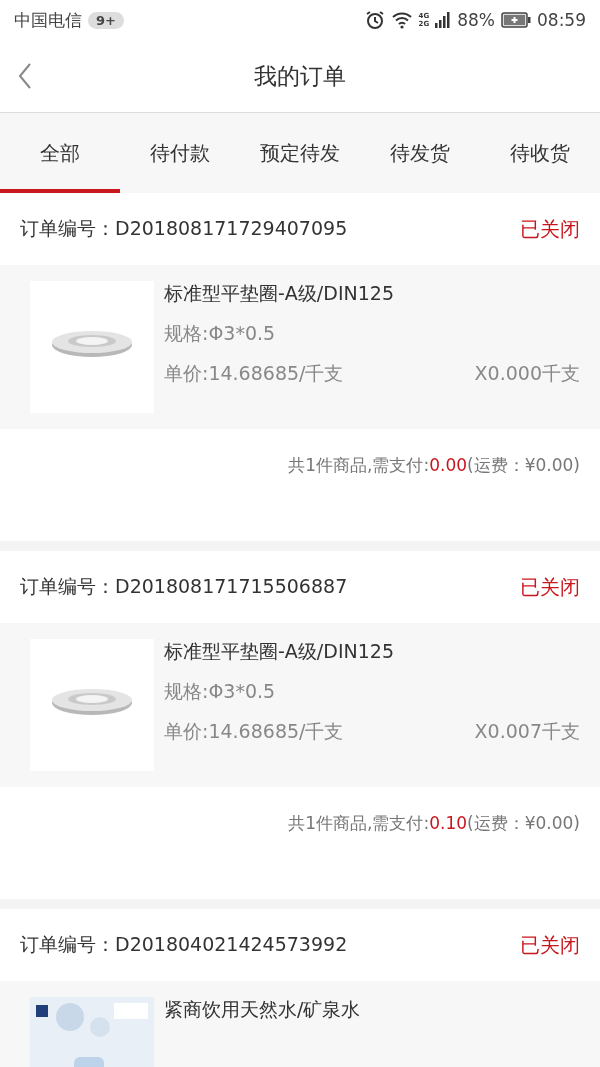 This screenshot has height=1067, width=600. What do you see at coordinates (516, 20) in the screenshot?
I see `battery-icon` at bounding box center [516, 20].